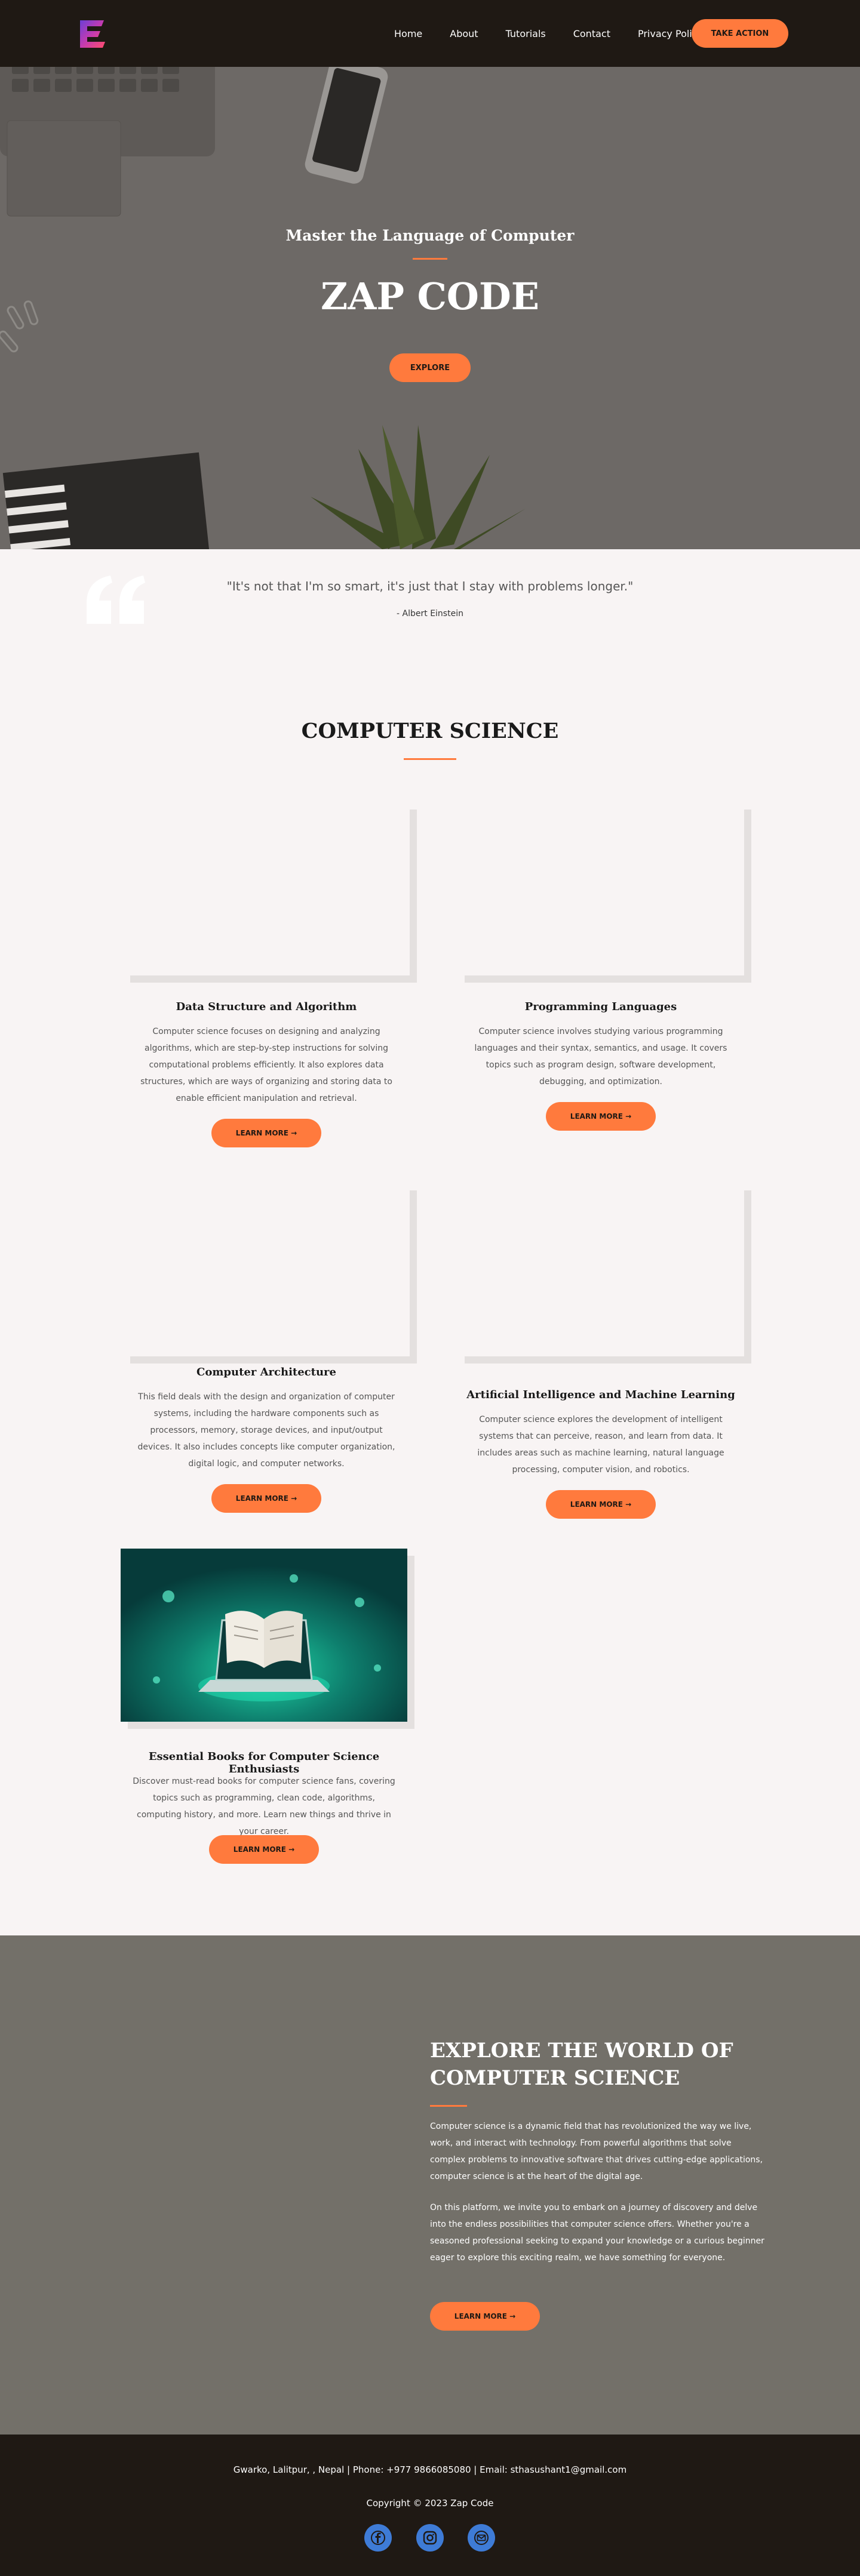  Describe the element at coordinates (740, 33) in the screenshot. I see `take-action-button: TAKE ACTION` at that location.